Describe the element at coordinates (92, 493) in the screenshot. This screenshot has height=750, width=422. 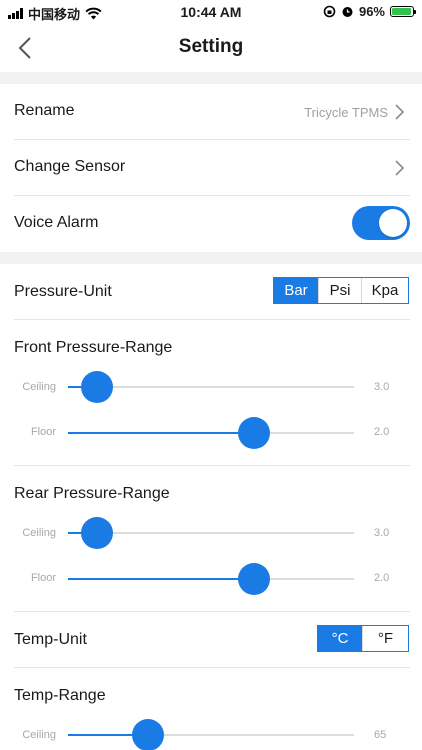
I see `rear-pressure-range-title: Rear Pressure-Range` at that location.